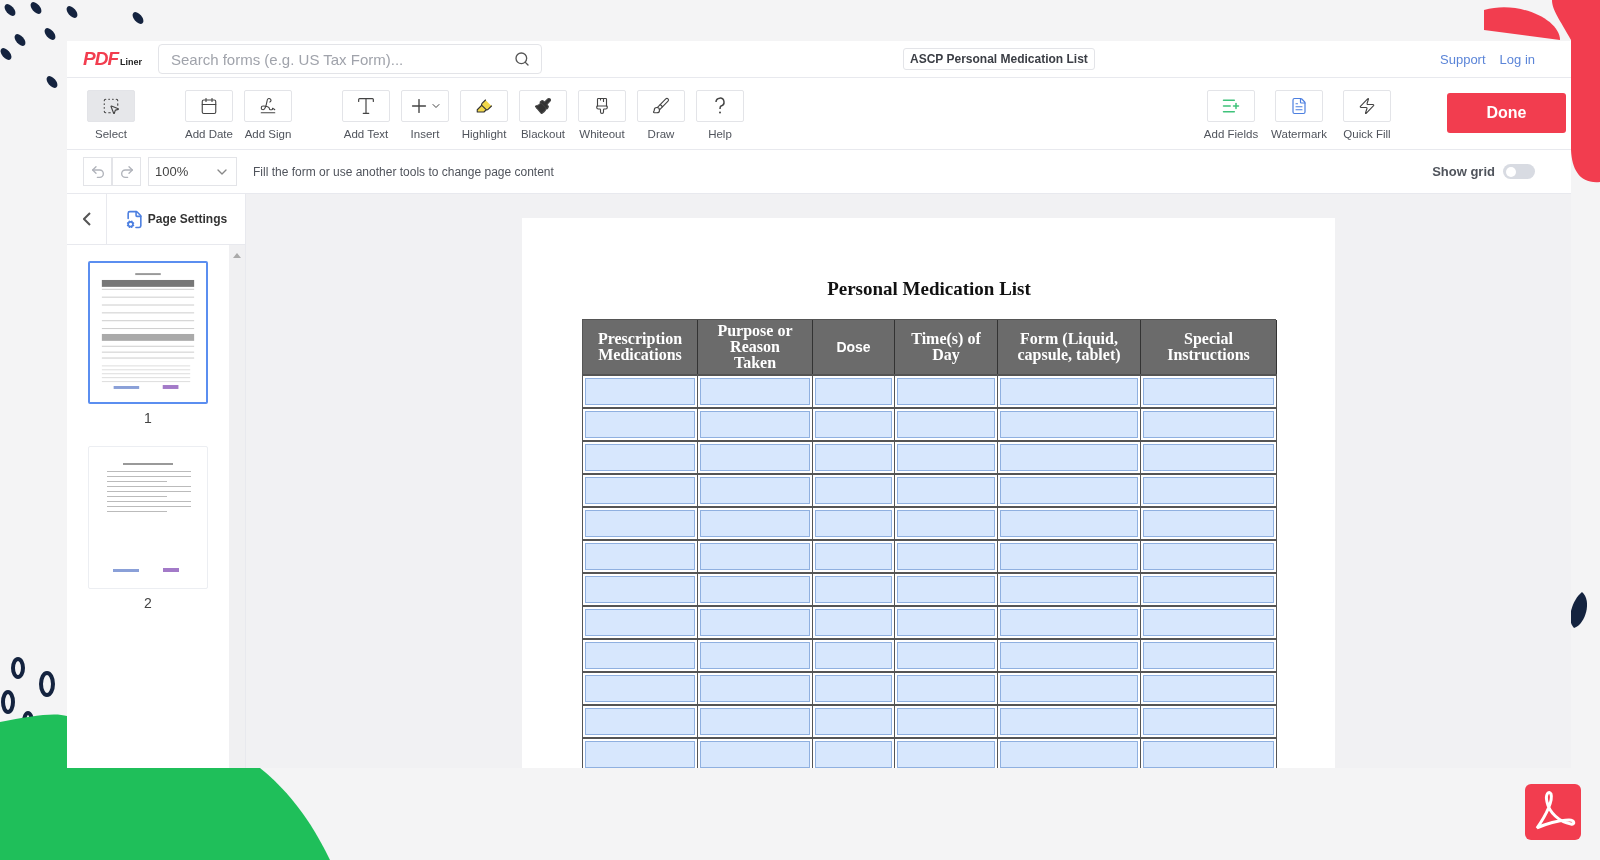  I want to click on pen-icon, so click(268, 106).